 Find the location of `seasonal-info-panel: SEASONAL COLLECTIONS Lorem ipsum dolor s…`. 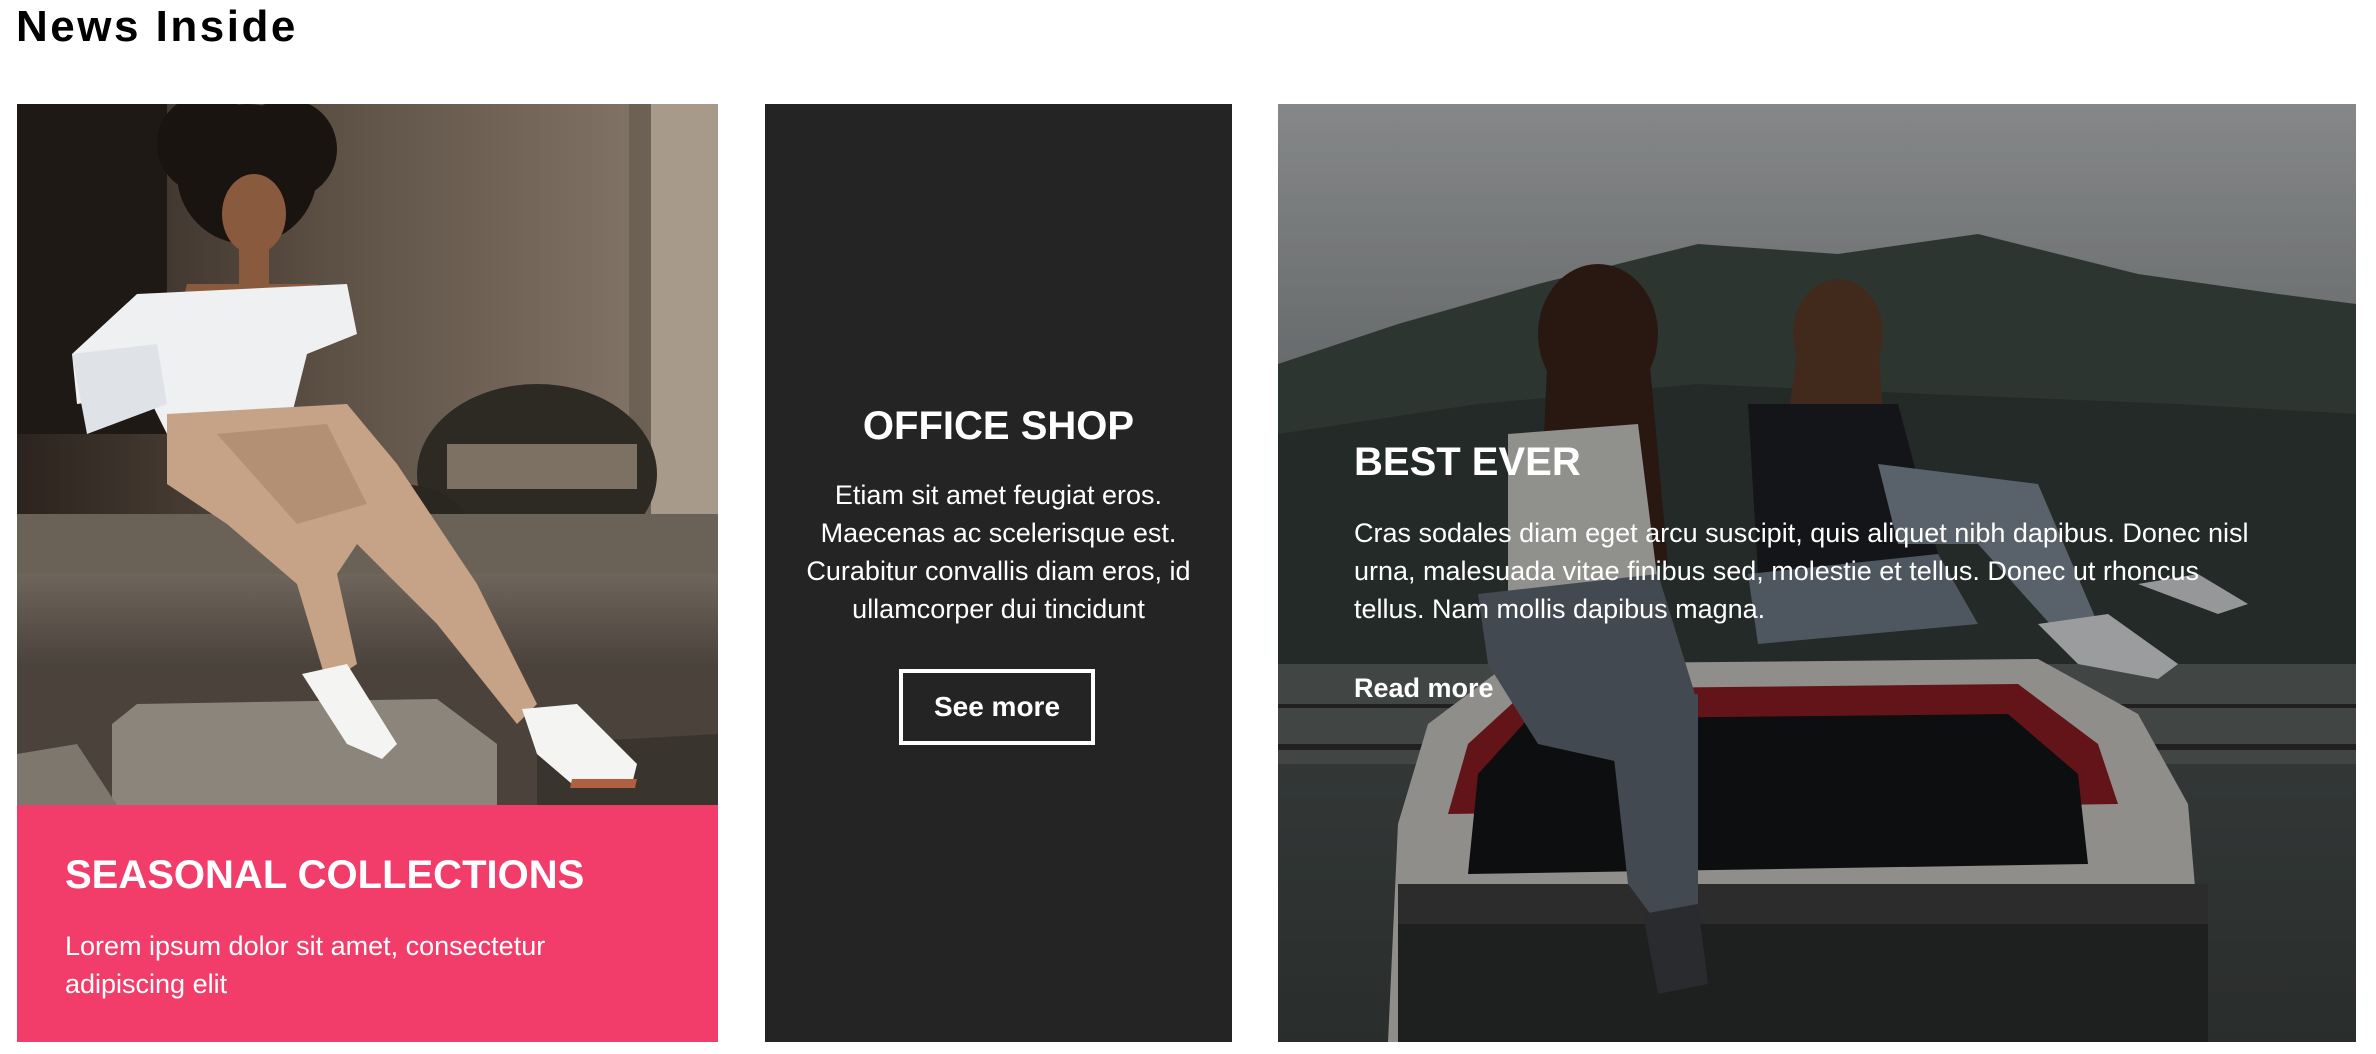

seasonal-info-panel: SEASONAL COLLECTIONS Lorem ipsum dolor s… is located at coordinates (367, 923).